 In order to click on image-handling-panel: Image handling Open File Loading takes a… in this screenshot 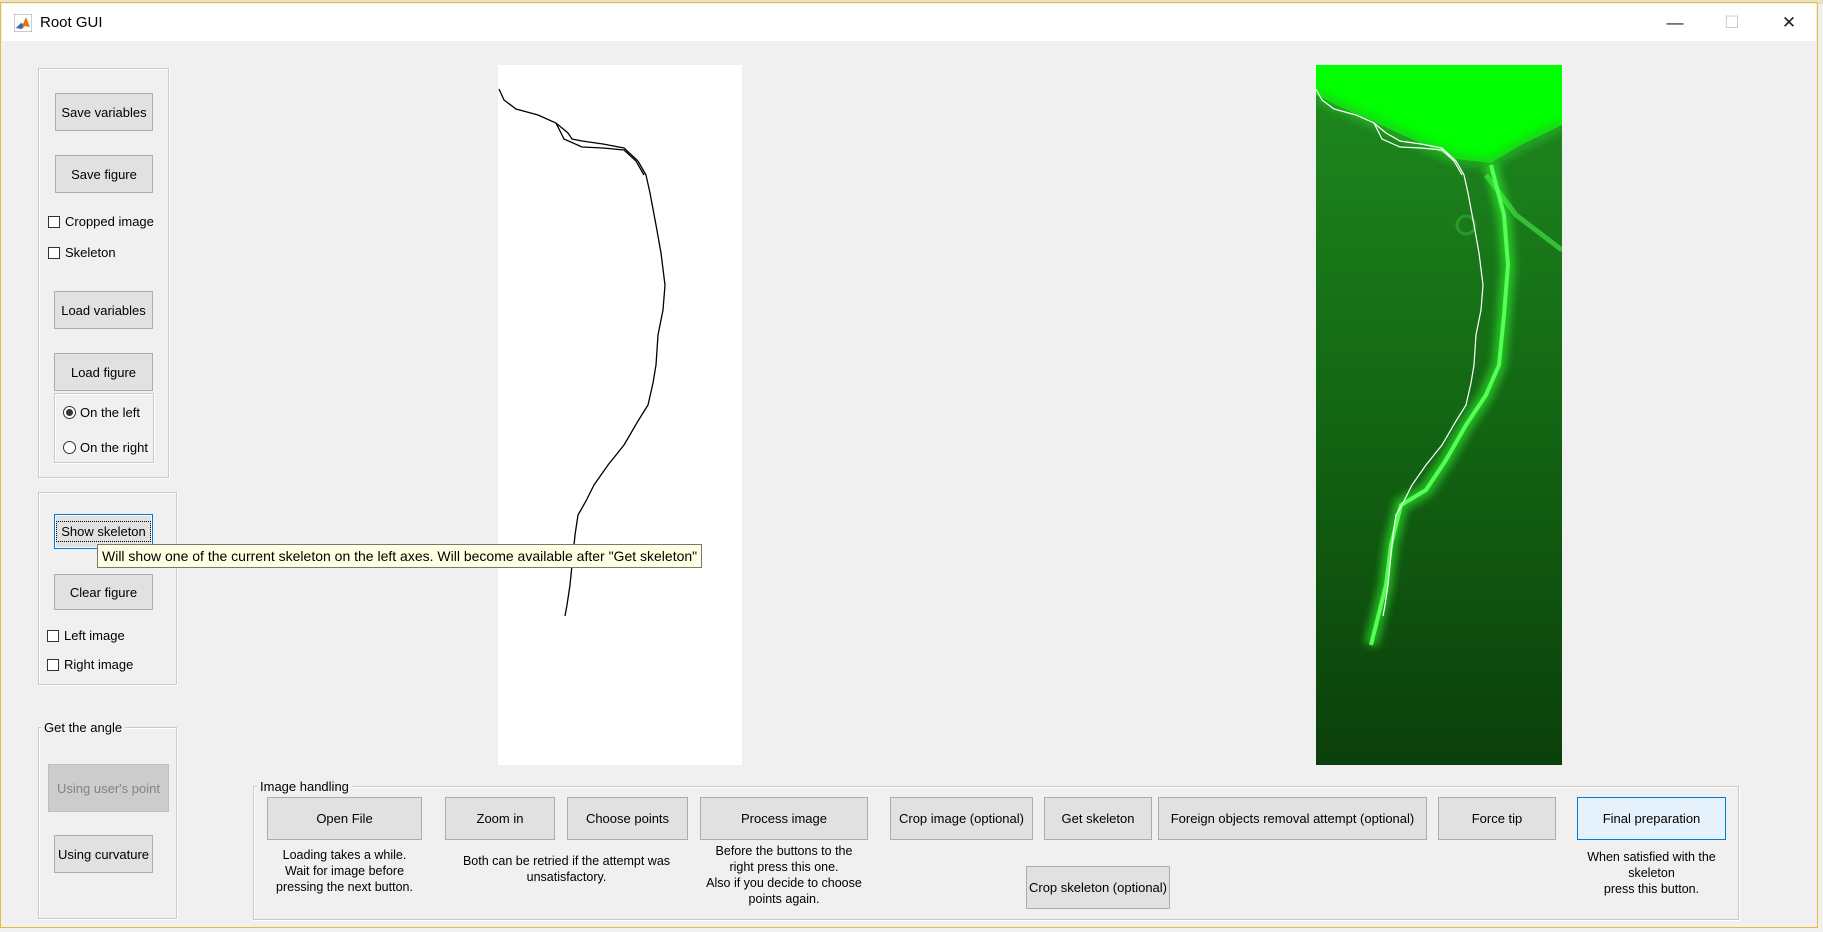, I will do `click(996, 849)`.